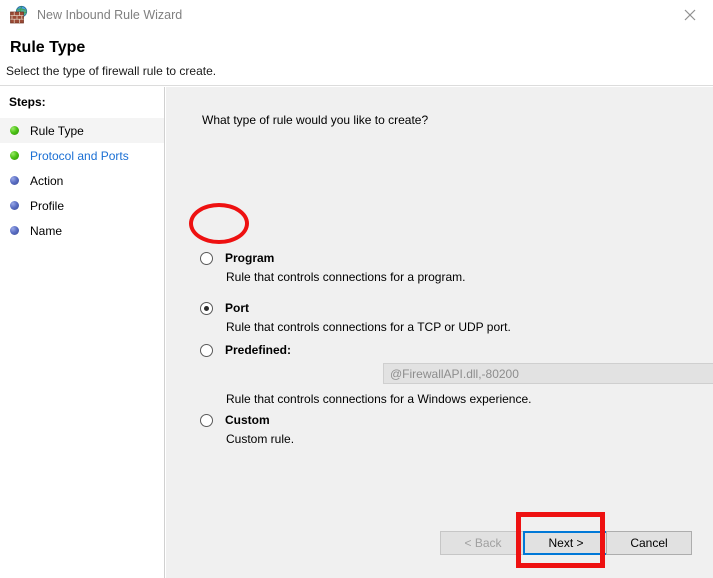 The height and width of the screenshot is (578, 713). I want to click on firewall-icon, so click(19, 15).